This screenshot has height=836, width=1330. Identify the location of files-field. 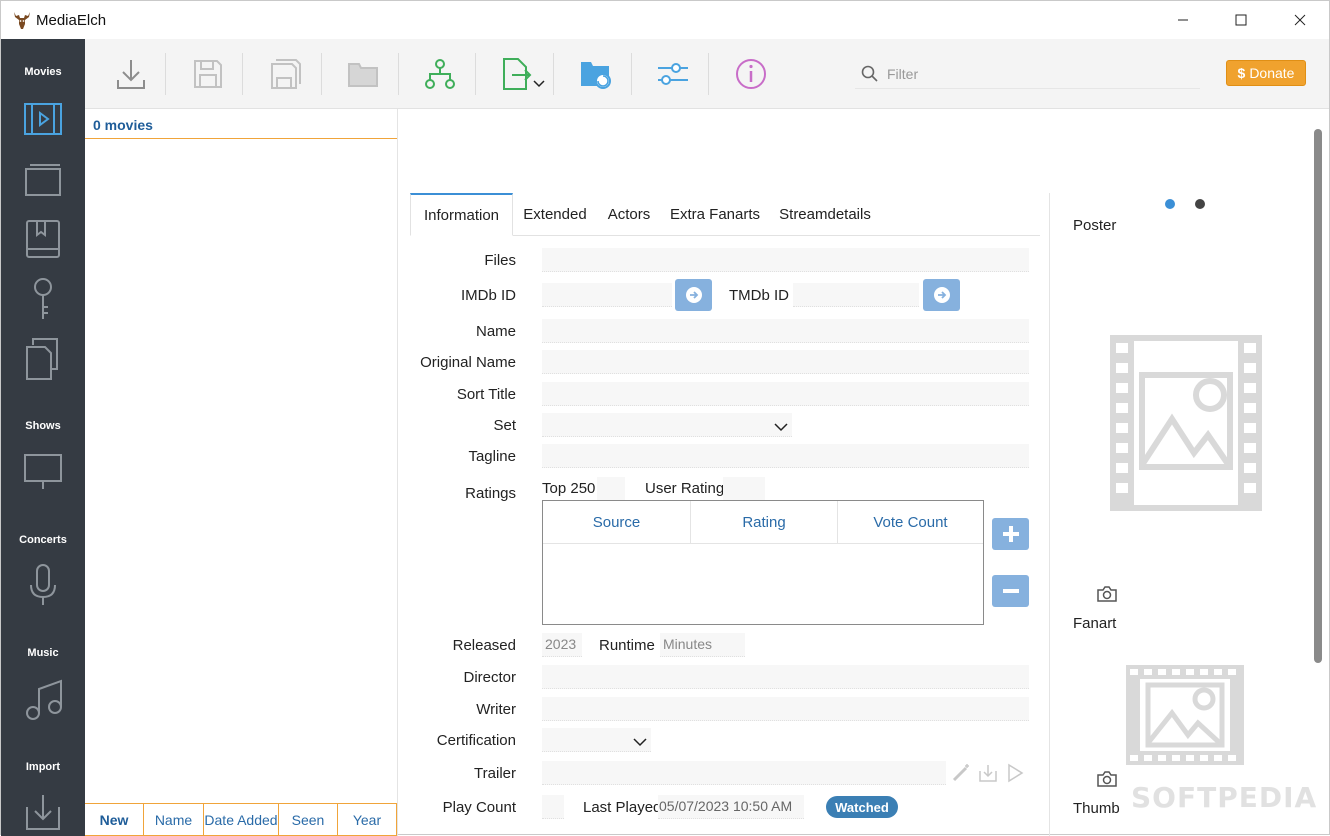
(785, 260).